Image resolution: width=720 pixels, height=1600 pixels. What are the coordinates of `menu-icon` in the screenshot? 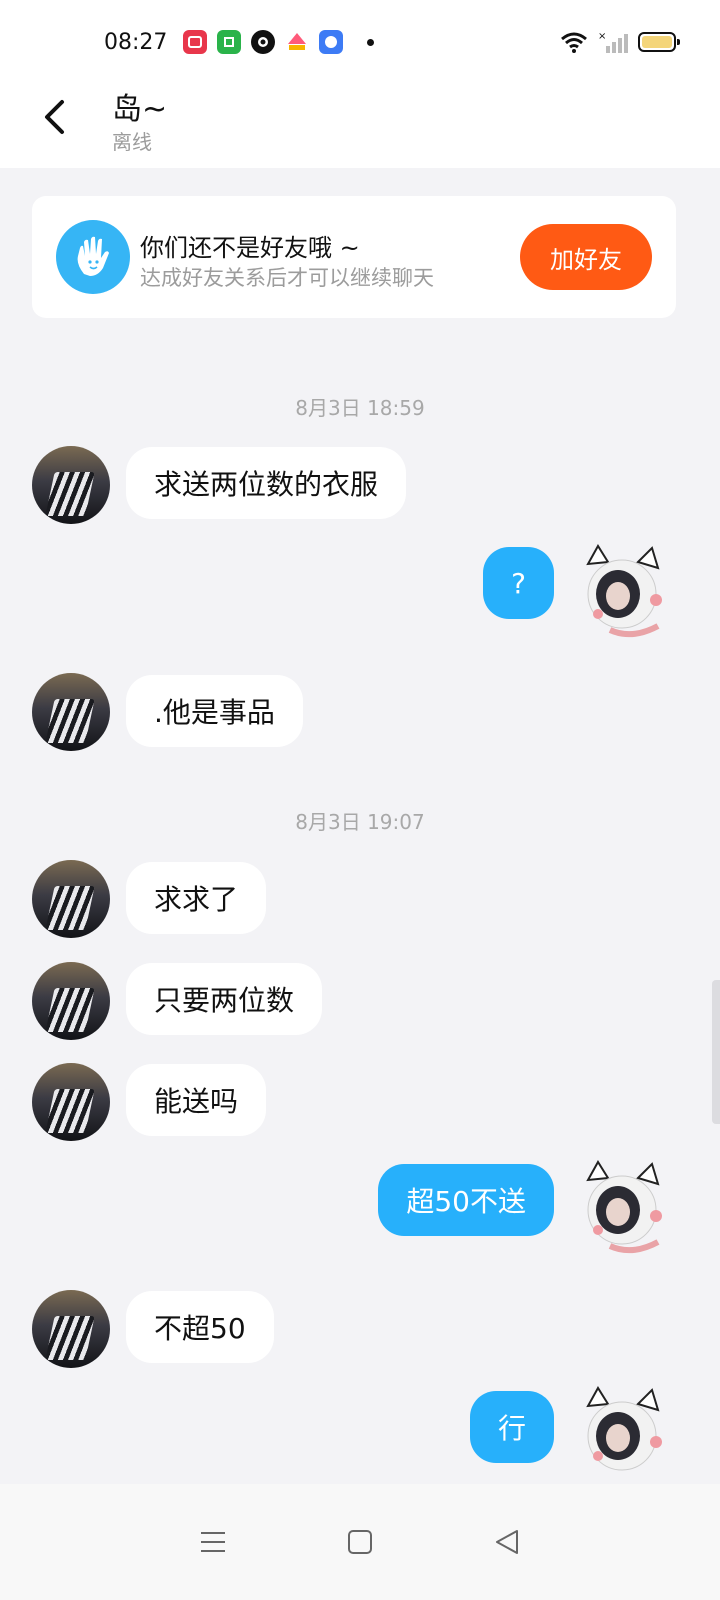 It's located at (213, 1542).